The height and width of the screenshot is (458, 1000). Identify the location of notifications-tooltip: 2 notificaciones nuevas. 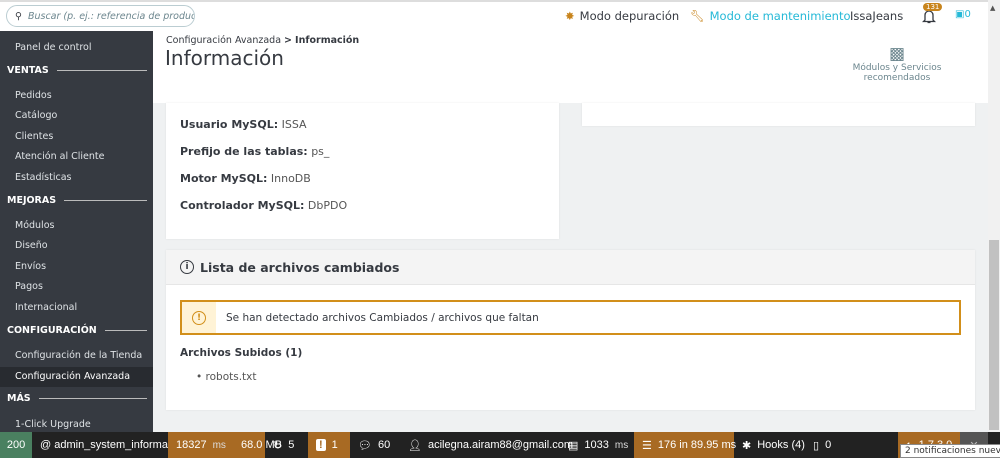
(950, 451).